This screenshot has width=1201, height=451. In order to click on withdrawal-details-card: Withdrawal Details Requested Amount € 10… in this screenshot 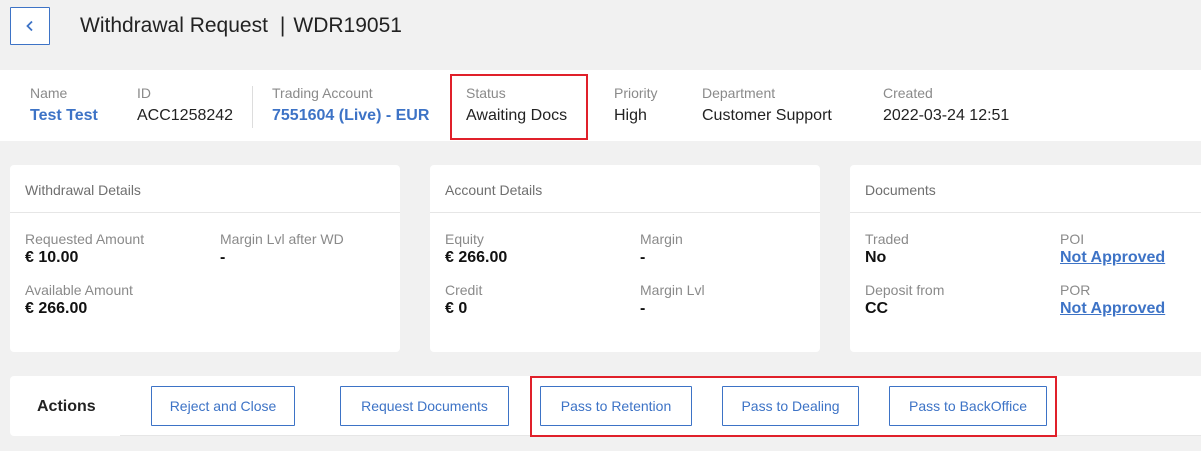, I will do `click(205, 258)`.